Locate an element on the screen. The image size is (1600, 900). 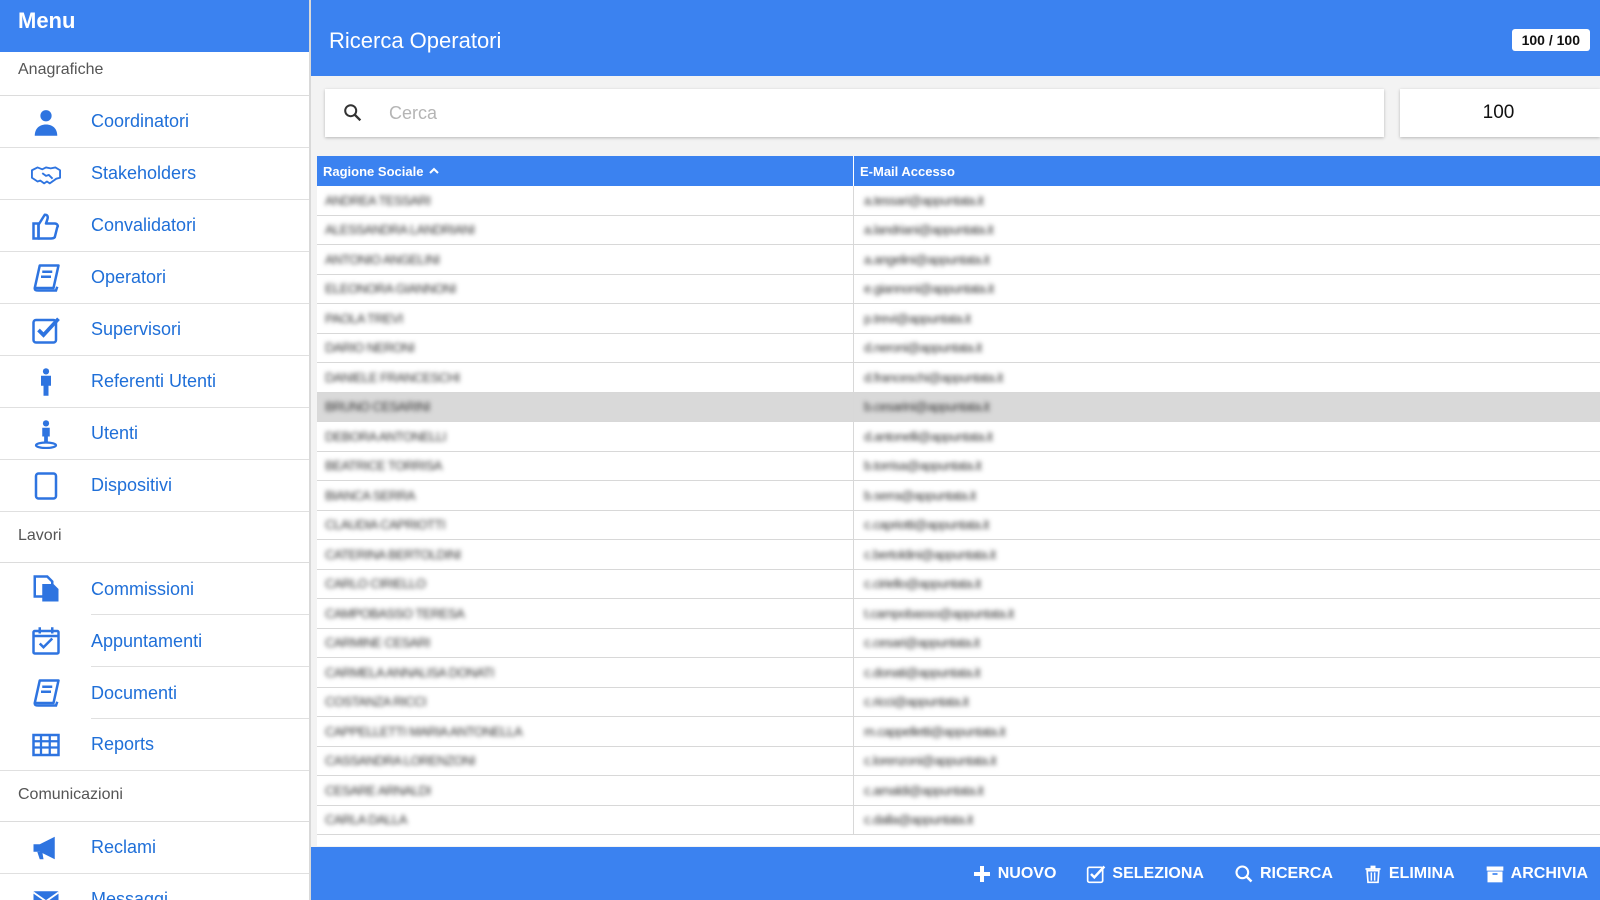
table-row: CARLA DALLA c.dalla@appuntata.it is located at coordinates (958, 820).